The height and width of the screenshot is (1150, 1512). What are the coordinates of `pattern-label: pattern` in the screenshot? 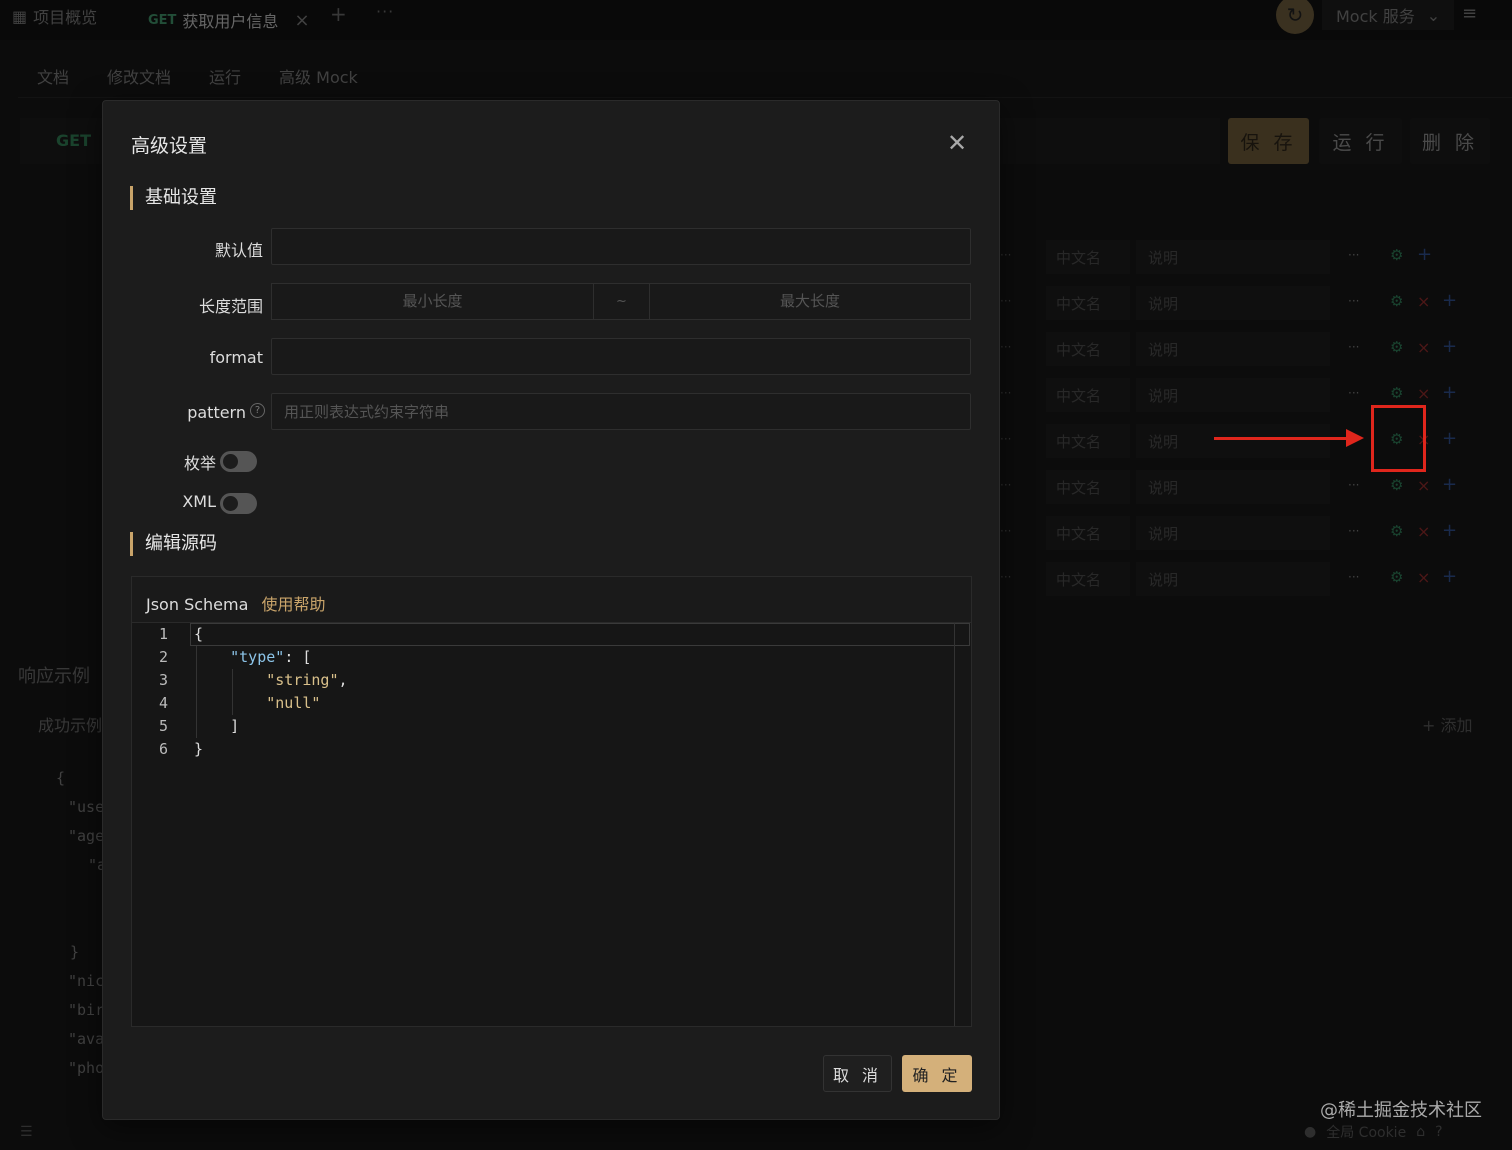 It's located at (216, 412).